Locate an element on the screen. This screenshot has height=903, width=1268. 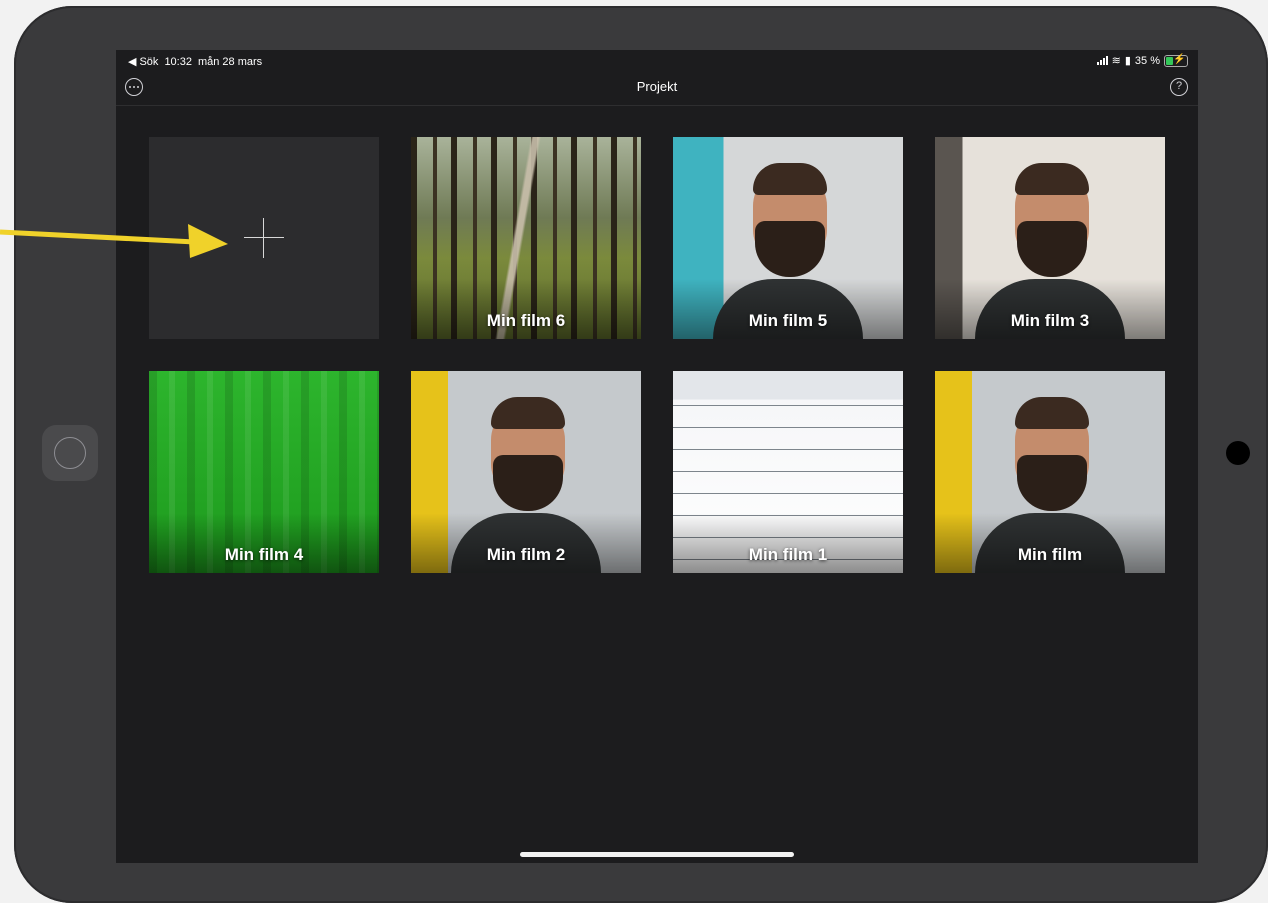
home-indicator is located at coordinates (657, 854).